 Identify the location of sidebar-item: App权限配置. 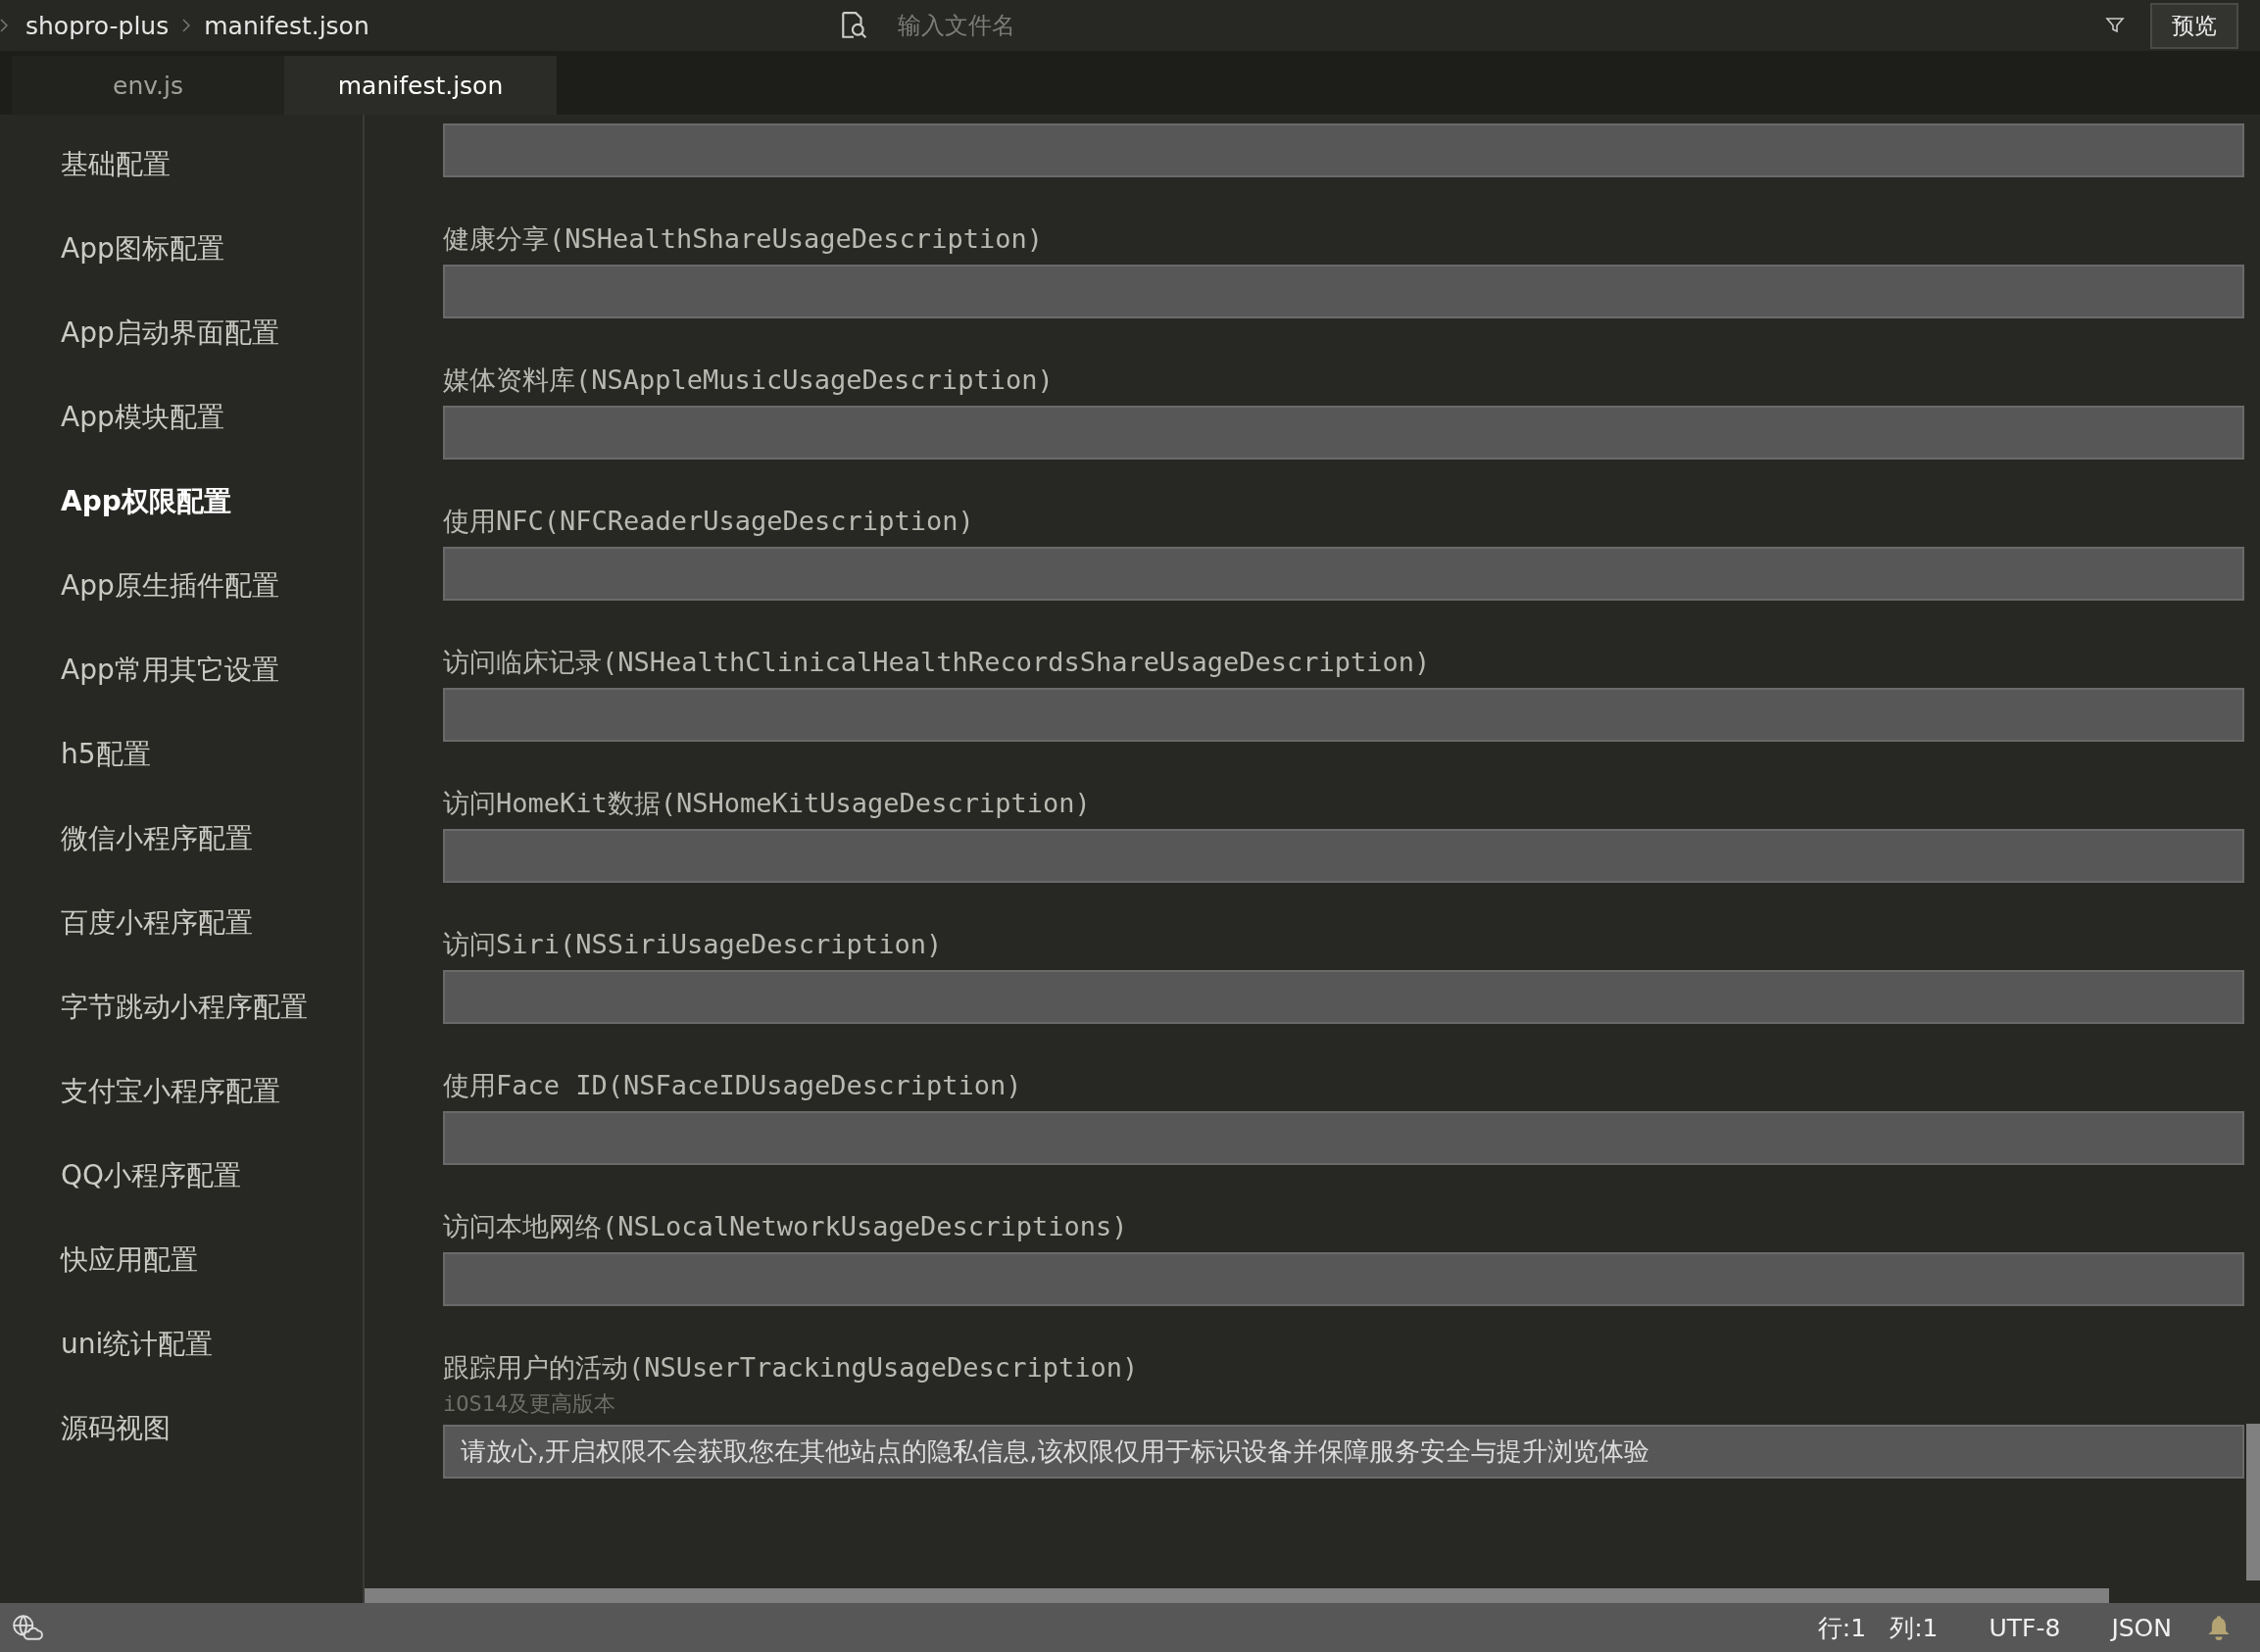
(187, 502).